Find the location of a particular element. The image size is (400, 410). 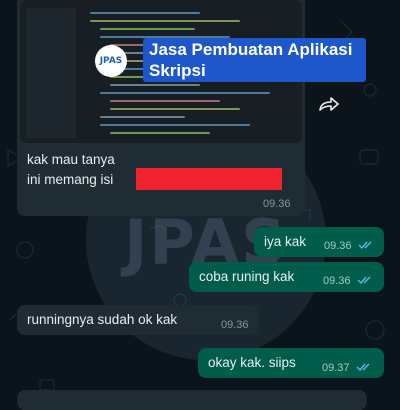

message-text: coba runing kak is located at coordinates (247, 276).